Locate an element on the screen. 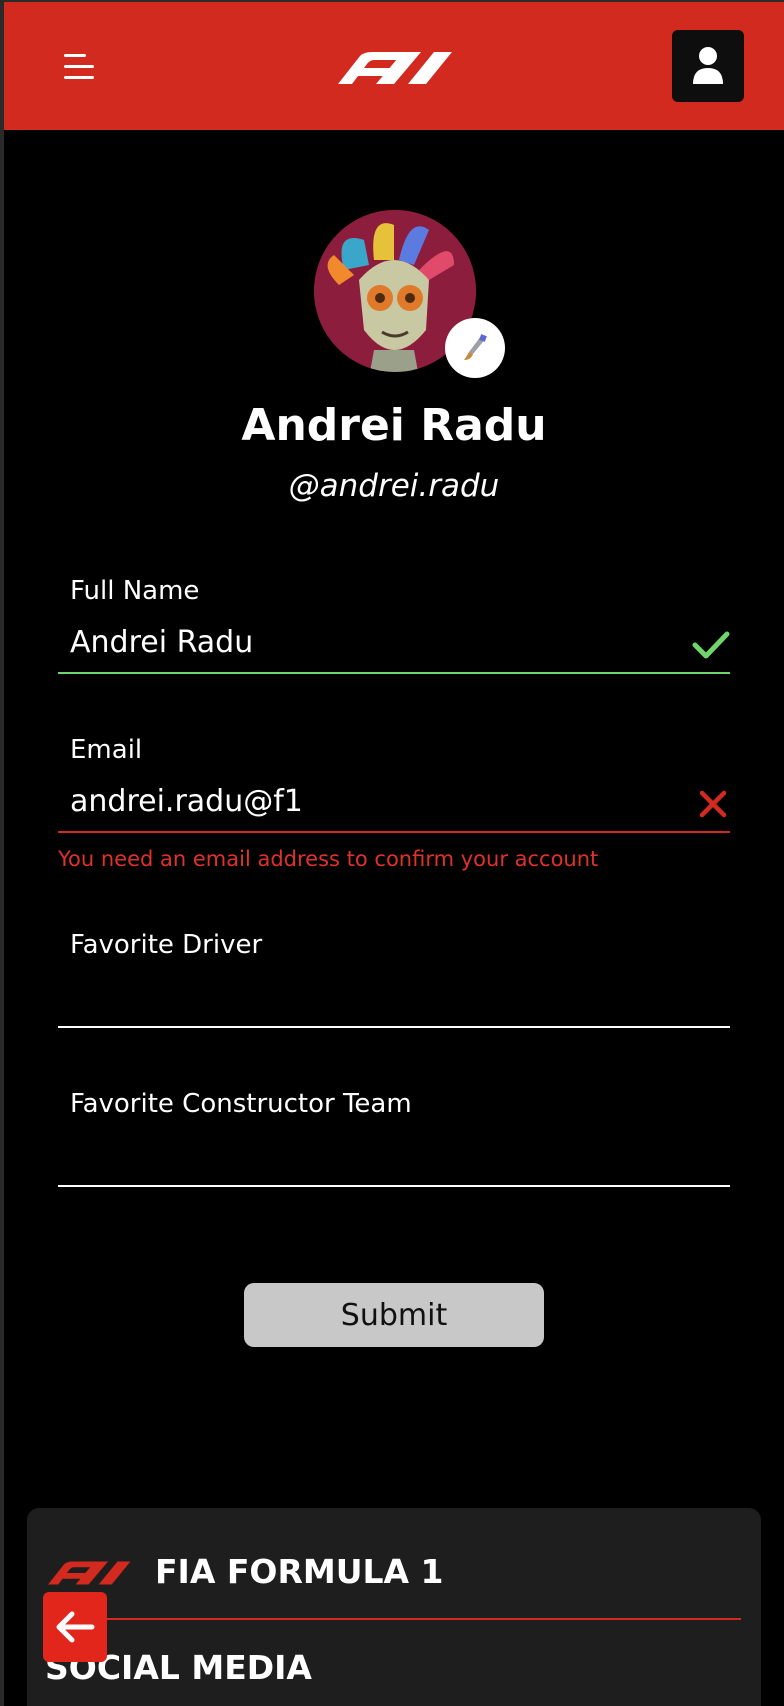  submit-button: Submit is located at coordinates (394, 1315).